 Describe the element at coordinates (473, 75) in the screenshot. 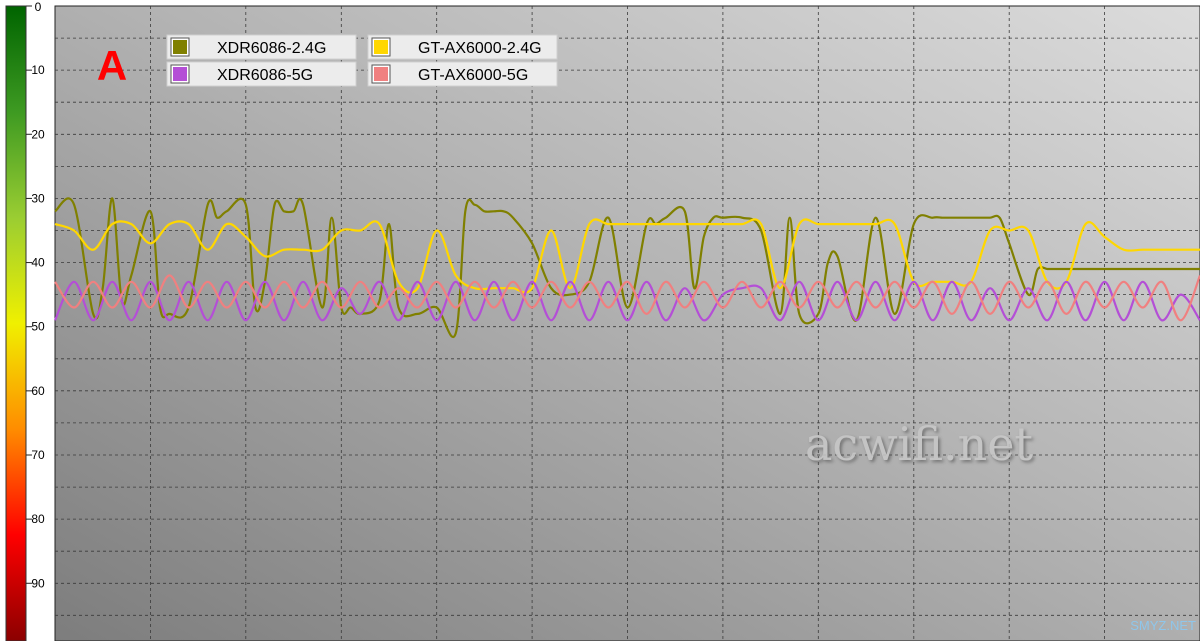

I see `legend-label: GT-AX6000-5G` at that location.